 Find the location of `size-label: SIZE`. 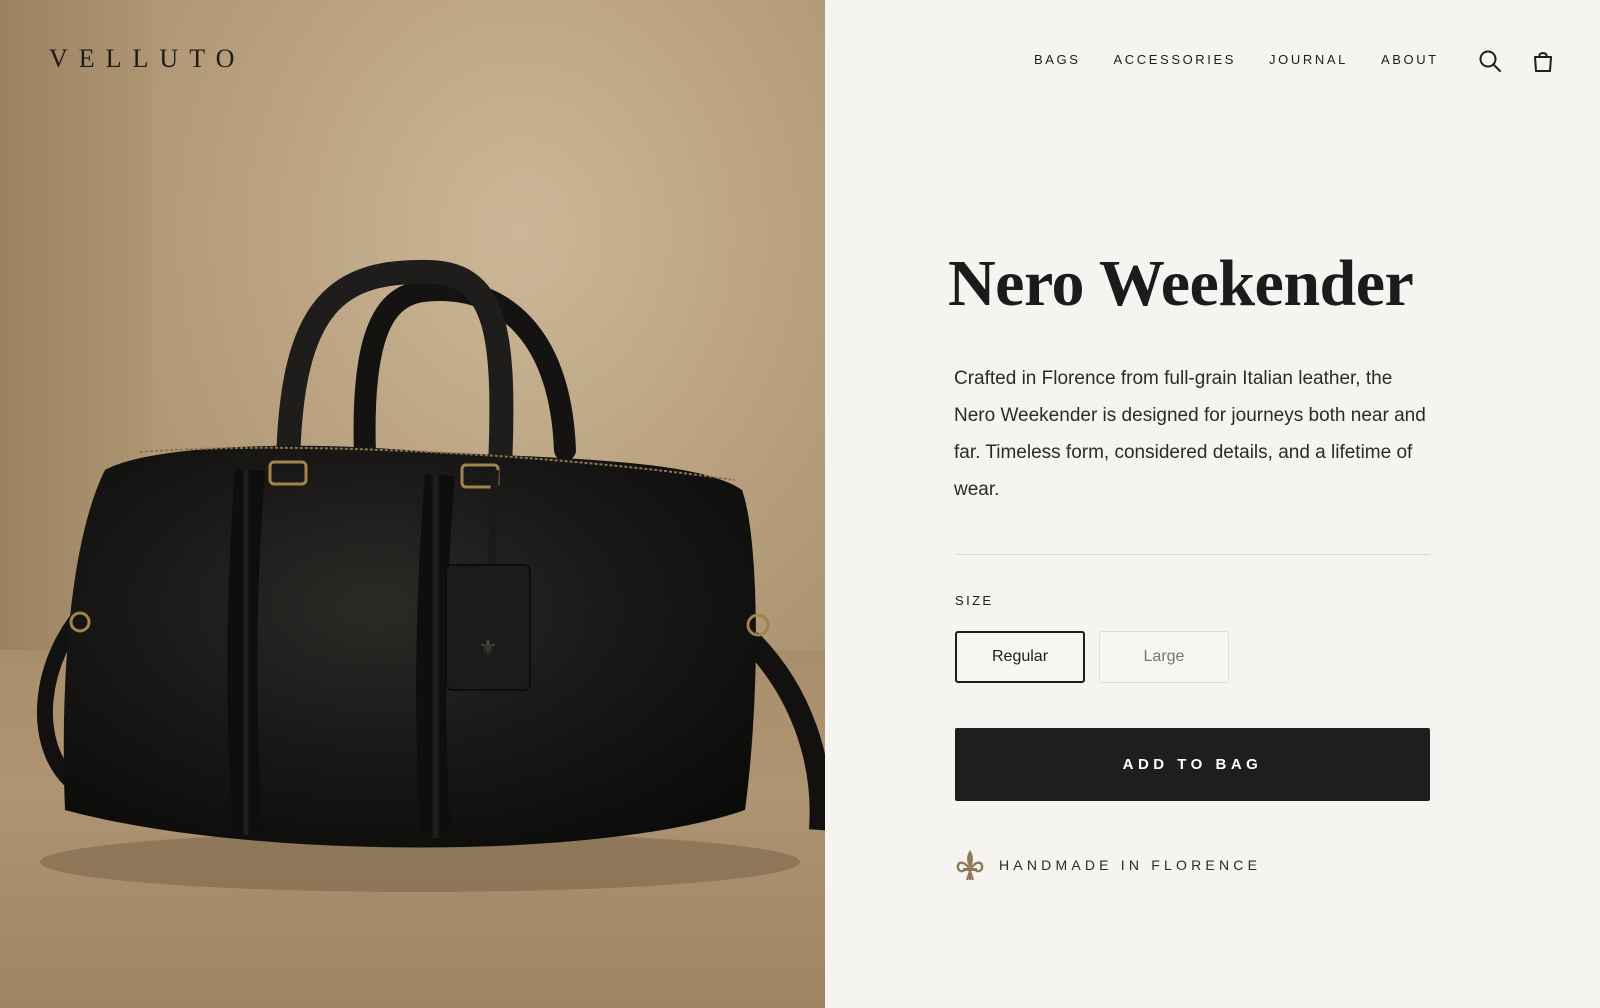

size-label: SIZE is located at coordinates (974, 600).